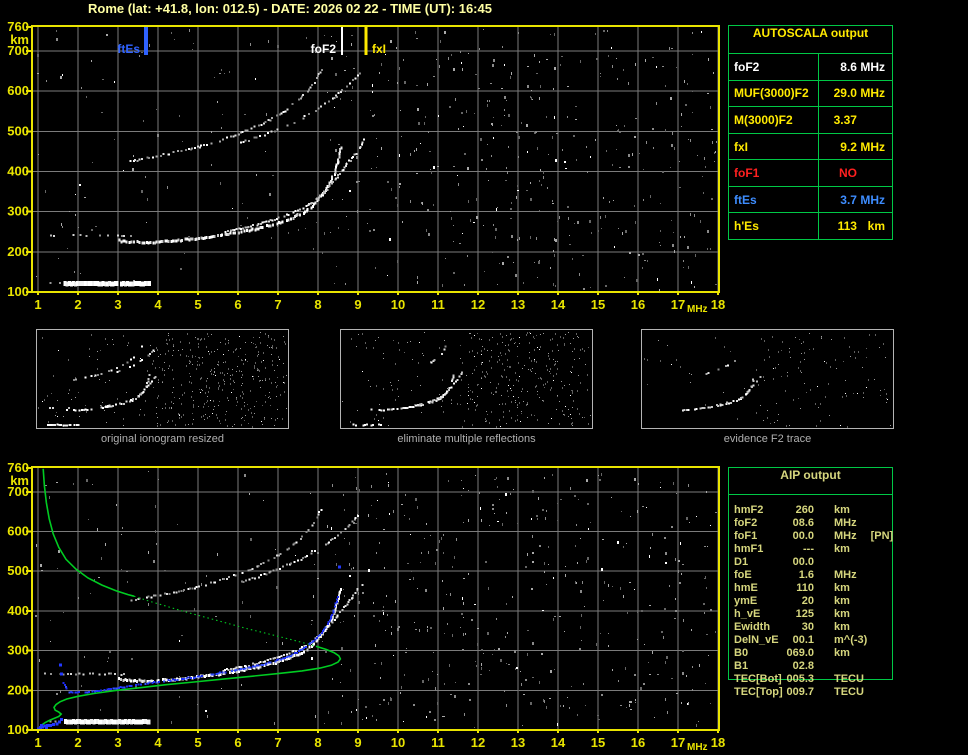 The height and width of the screenshot is (755, 968). Describe the element at coordinates (18, 729) in the screenshot. I see `svg-text: 100` at that location.